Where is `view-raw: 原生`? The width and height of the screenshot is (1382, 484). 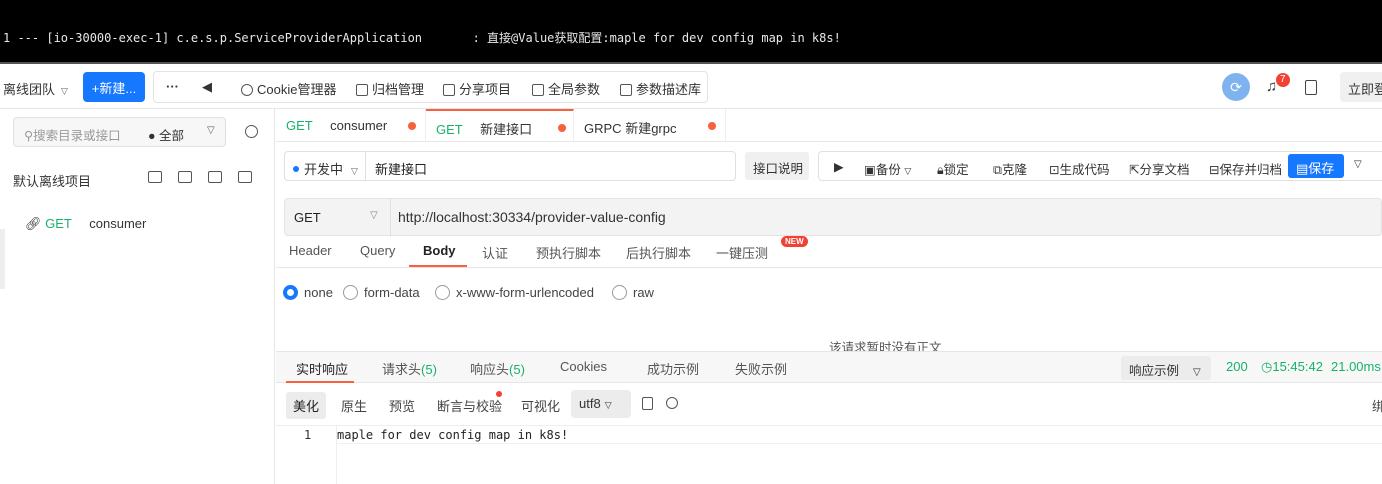
view-raw: 原生 is located at coordinates (354, 405).